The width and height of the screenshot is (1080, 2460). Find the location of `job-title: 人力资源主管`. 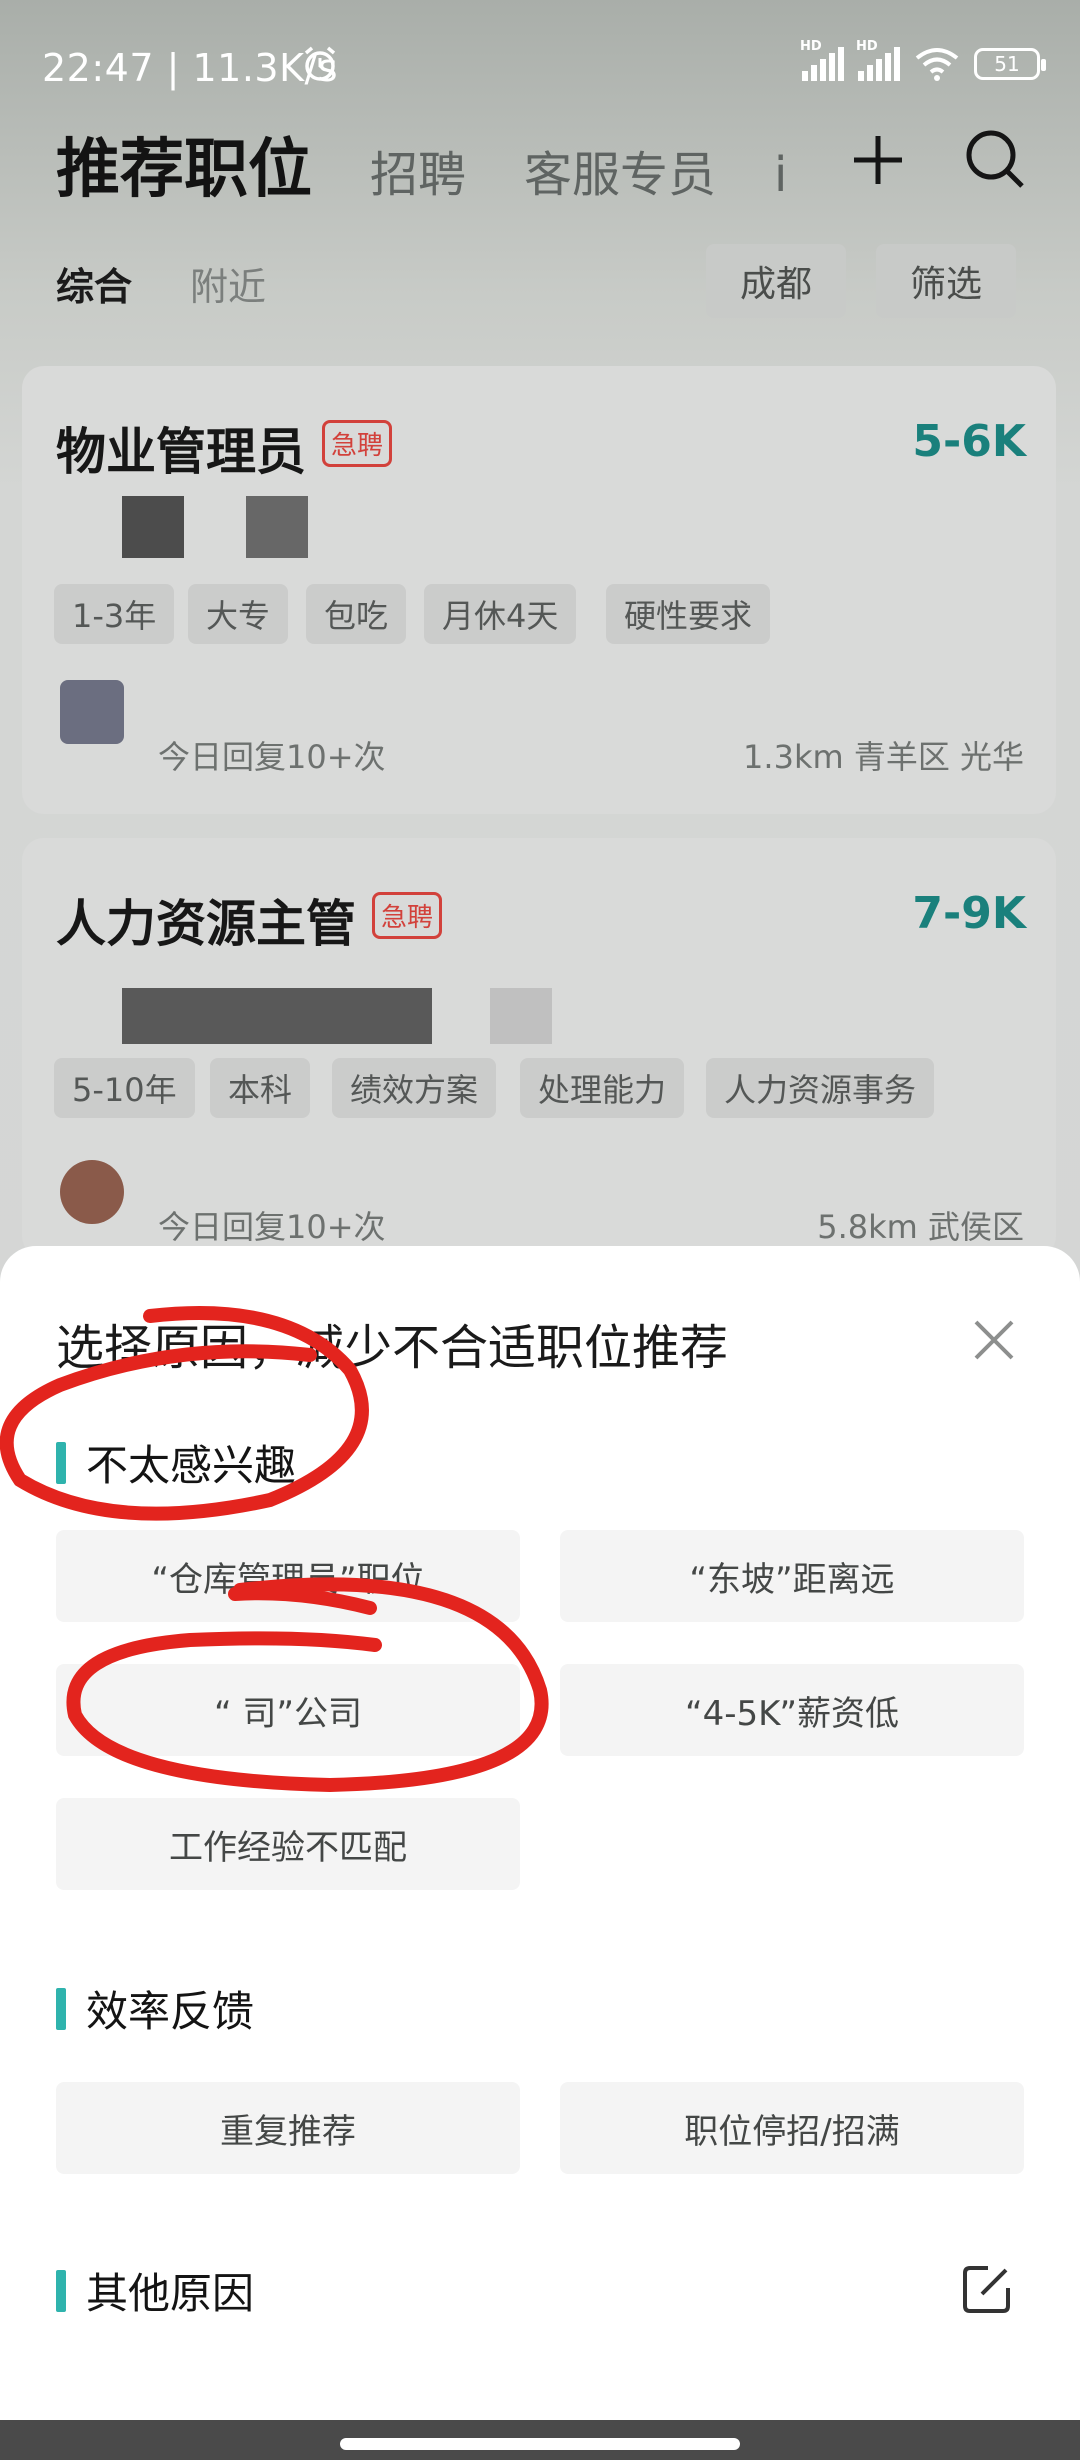

job-title: 人力资源主管 is located at coordinates (206, 924).